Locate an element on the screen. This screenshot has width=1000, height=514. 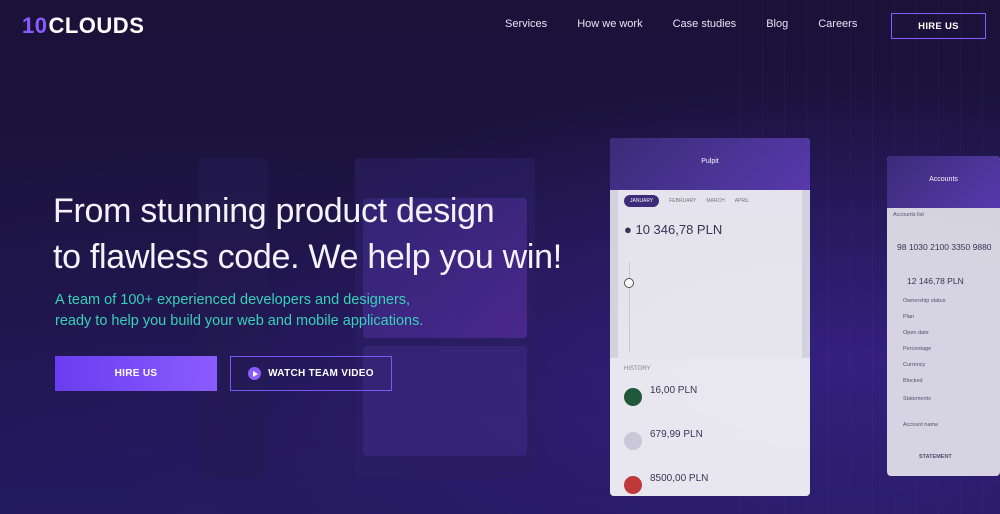
logo-number: 10 is located at coordinates (35, 25).